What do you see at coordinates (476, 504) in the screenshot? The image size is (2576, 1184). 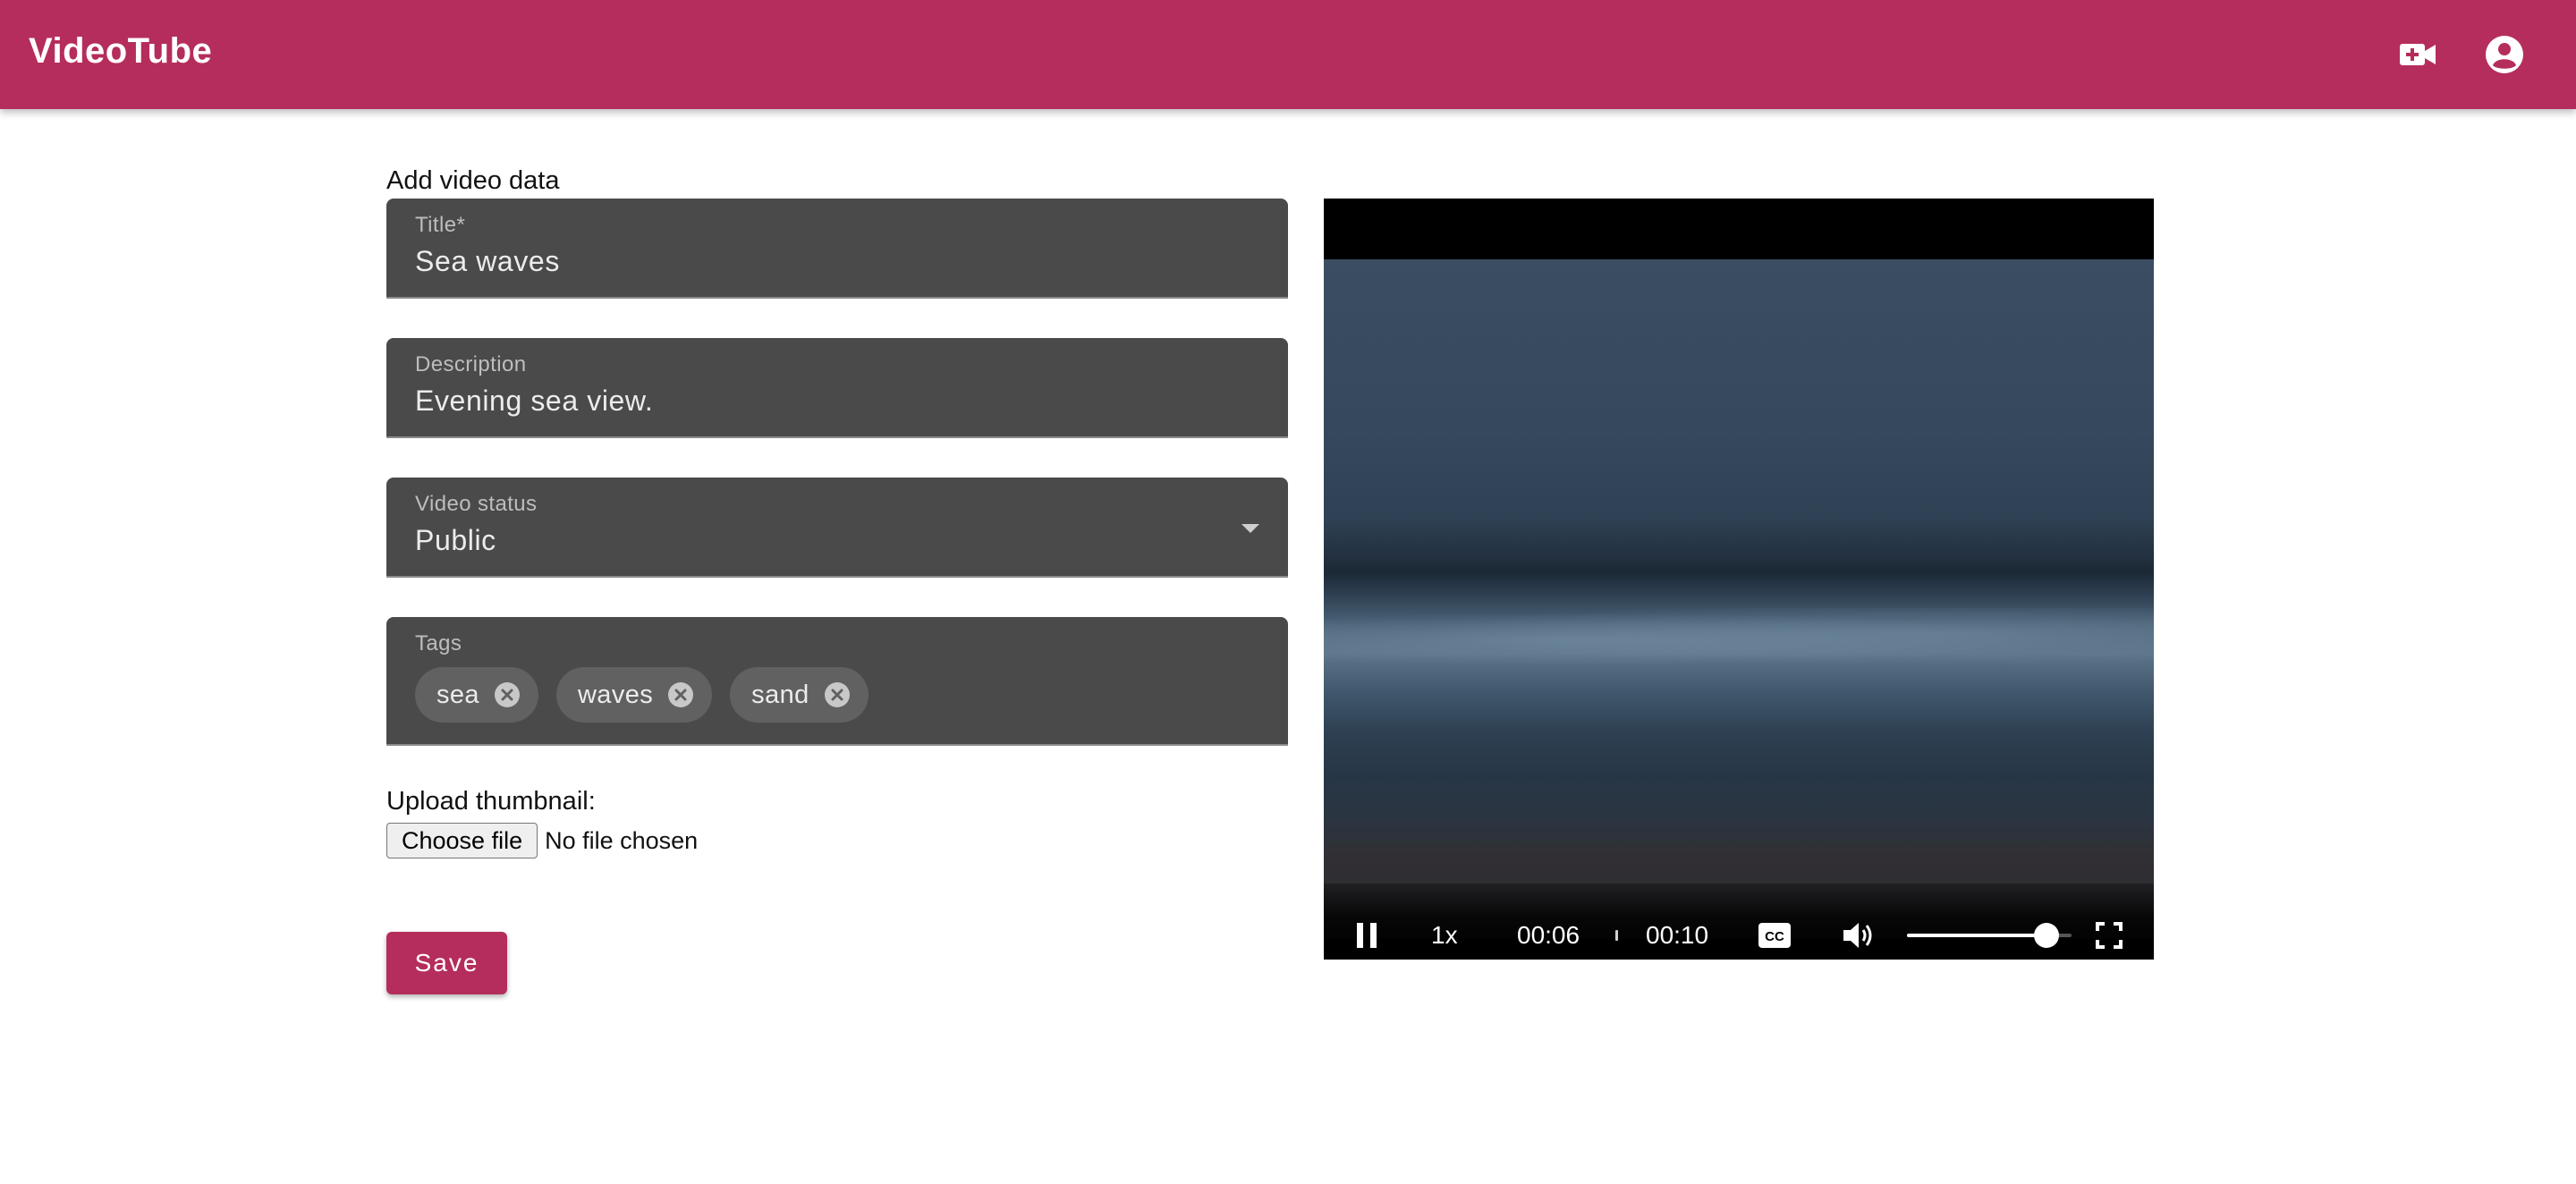 I see `video-status-label: Video status` at bounding box center [476, 504].